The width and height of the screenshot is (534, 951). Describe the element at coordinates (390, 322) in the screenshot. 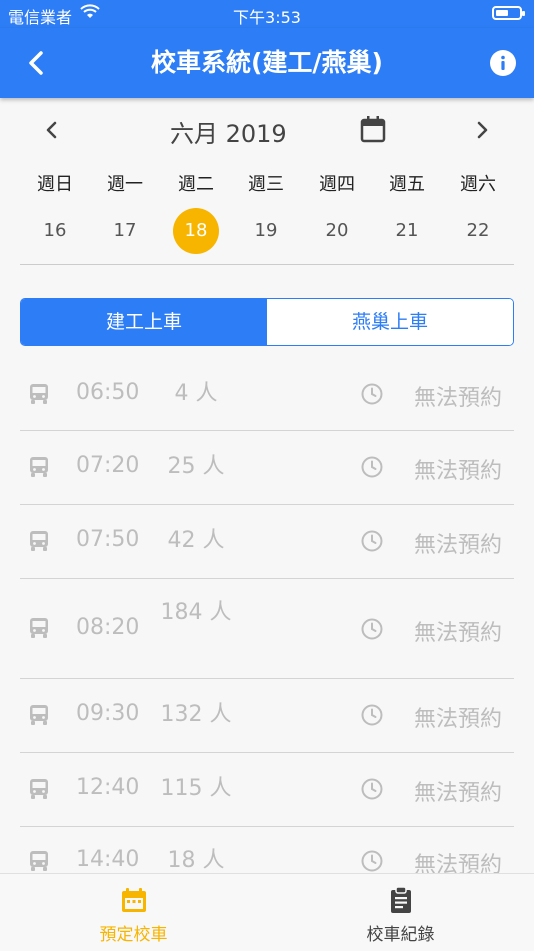

I see `segment-yanchao: 燕巢上車` at that location.